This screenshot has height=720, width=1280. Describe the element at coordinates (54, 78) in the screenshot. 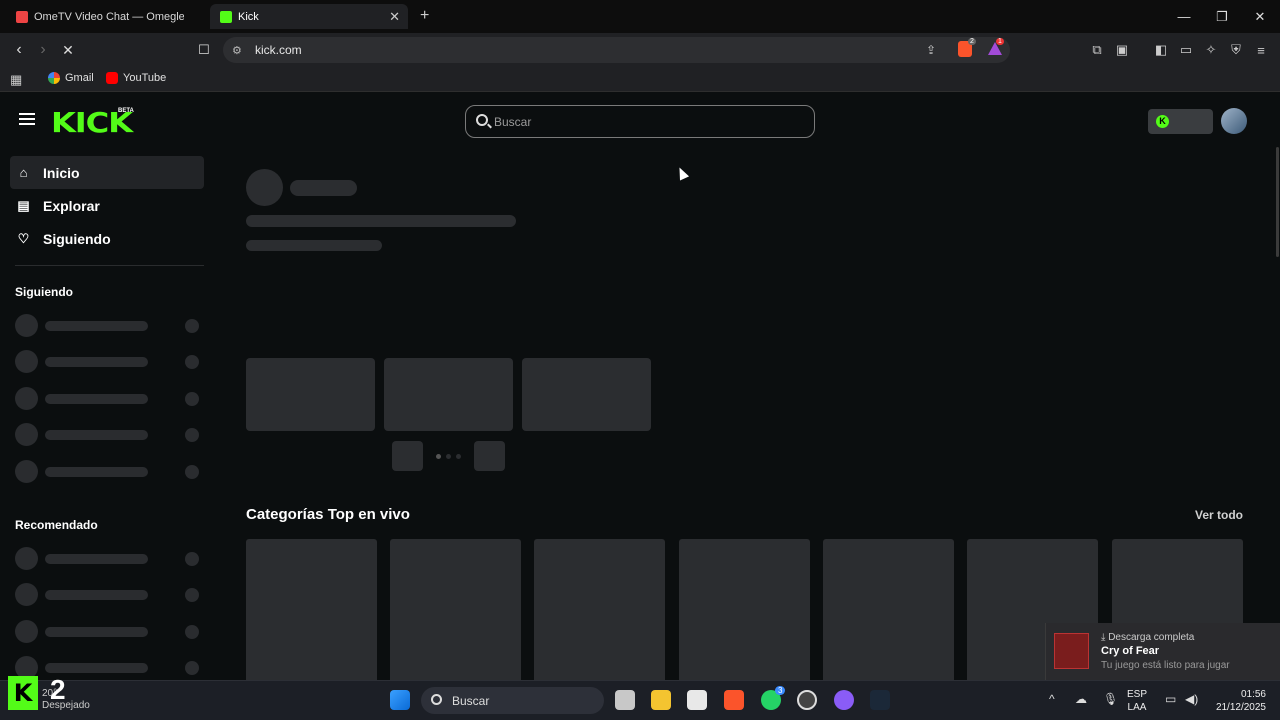

I see `google-icon` at that location.